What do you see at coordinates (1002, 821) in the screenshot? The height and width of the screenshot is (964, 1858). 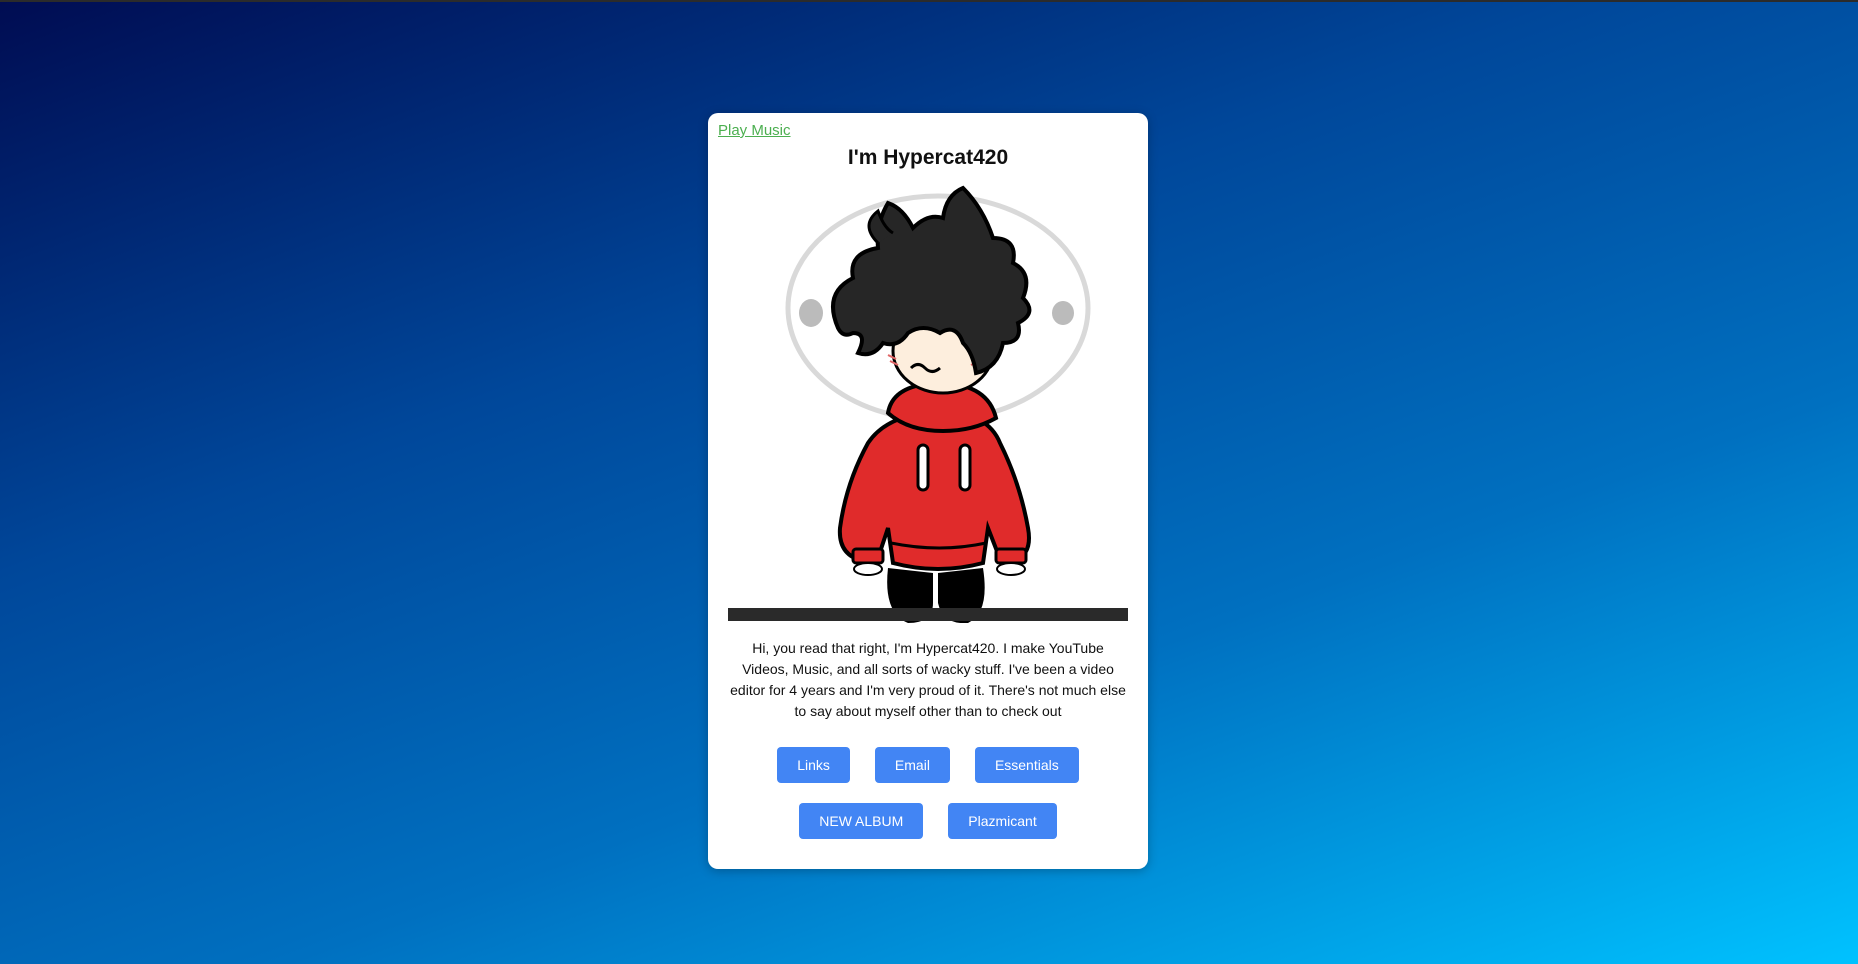 I see `plazmicant-button: Plazmicant` at bounding box center [1002, 821].